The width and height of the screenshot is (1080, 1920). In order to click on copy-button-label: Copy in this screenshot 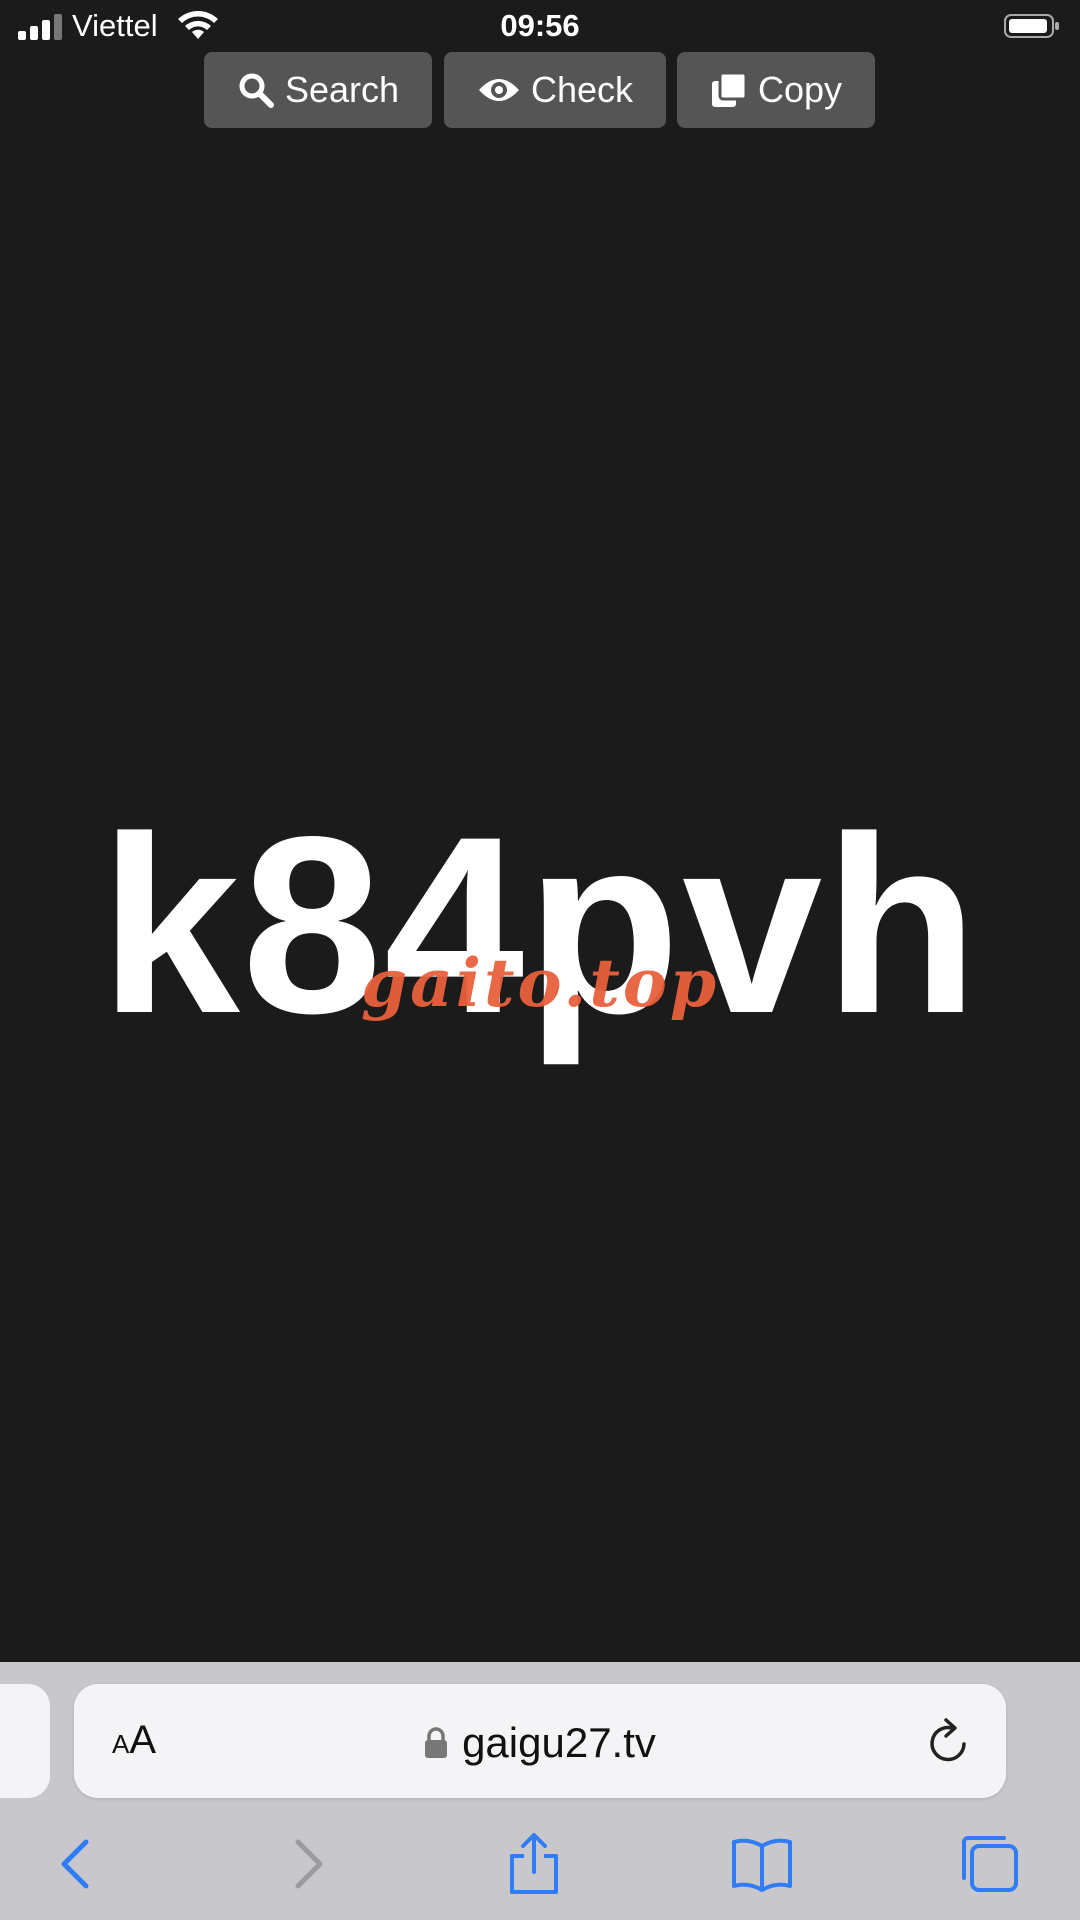, I will do `click(800, 89)`.